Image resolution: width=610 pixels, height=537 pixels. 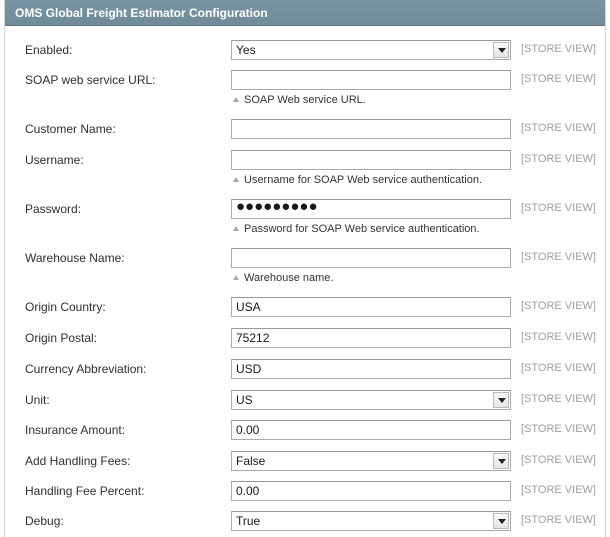 I want to click on unit-select: US, so click(x=371, y=400).